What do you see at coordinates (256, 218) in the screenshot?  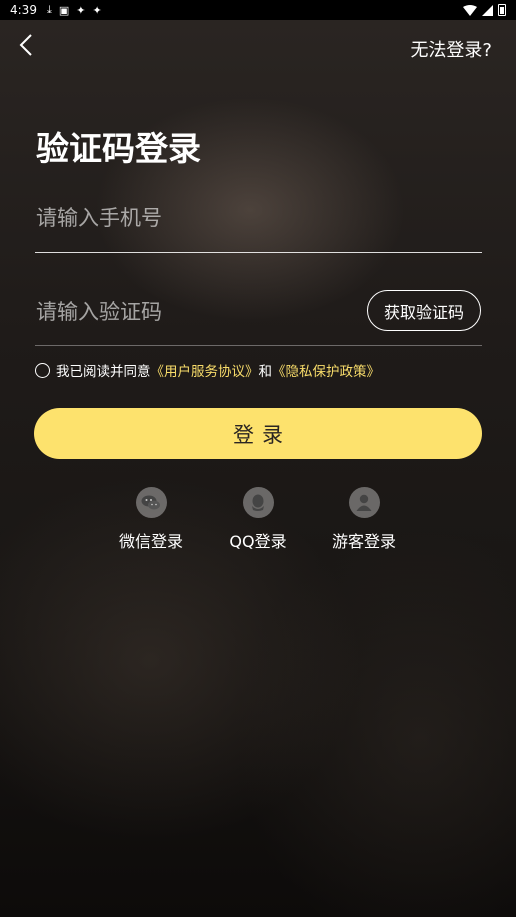 I see `phone-input` at bounding box center [256, 218].